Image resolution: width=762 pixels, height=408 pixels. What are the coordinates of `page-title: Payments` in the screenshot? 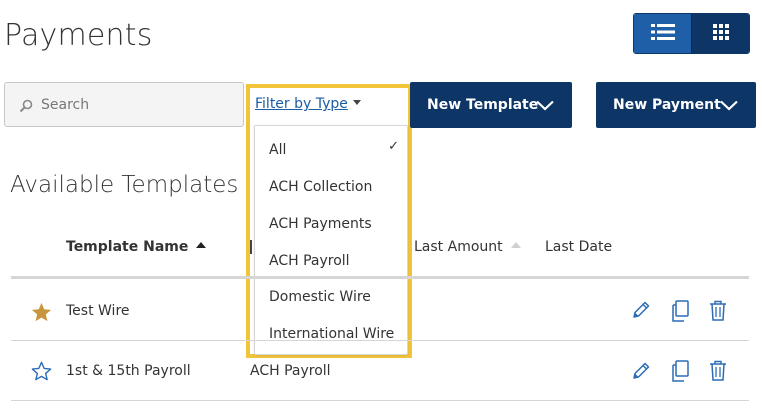 It's located at (78, 35).